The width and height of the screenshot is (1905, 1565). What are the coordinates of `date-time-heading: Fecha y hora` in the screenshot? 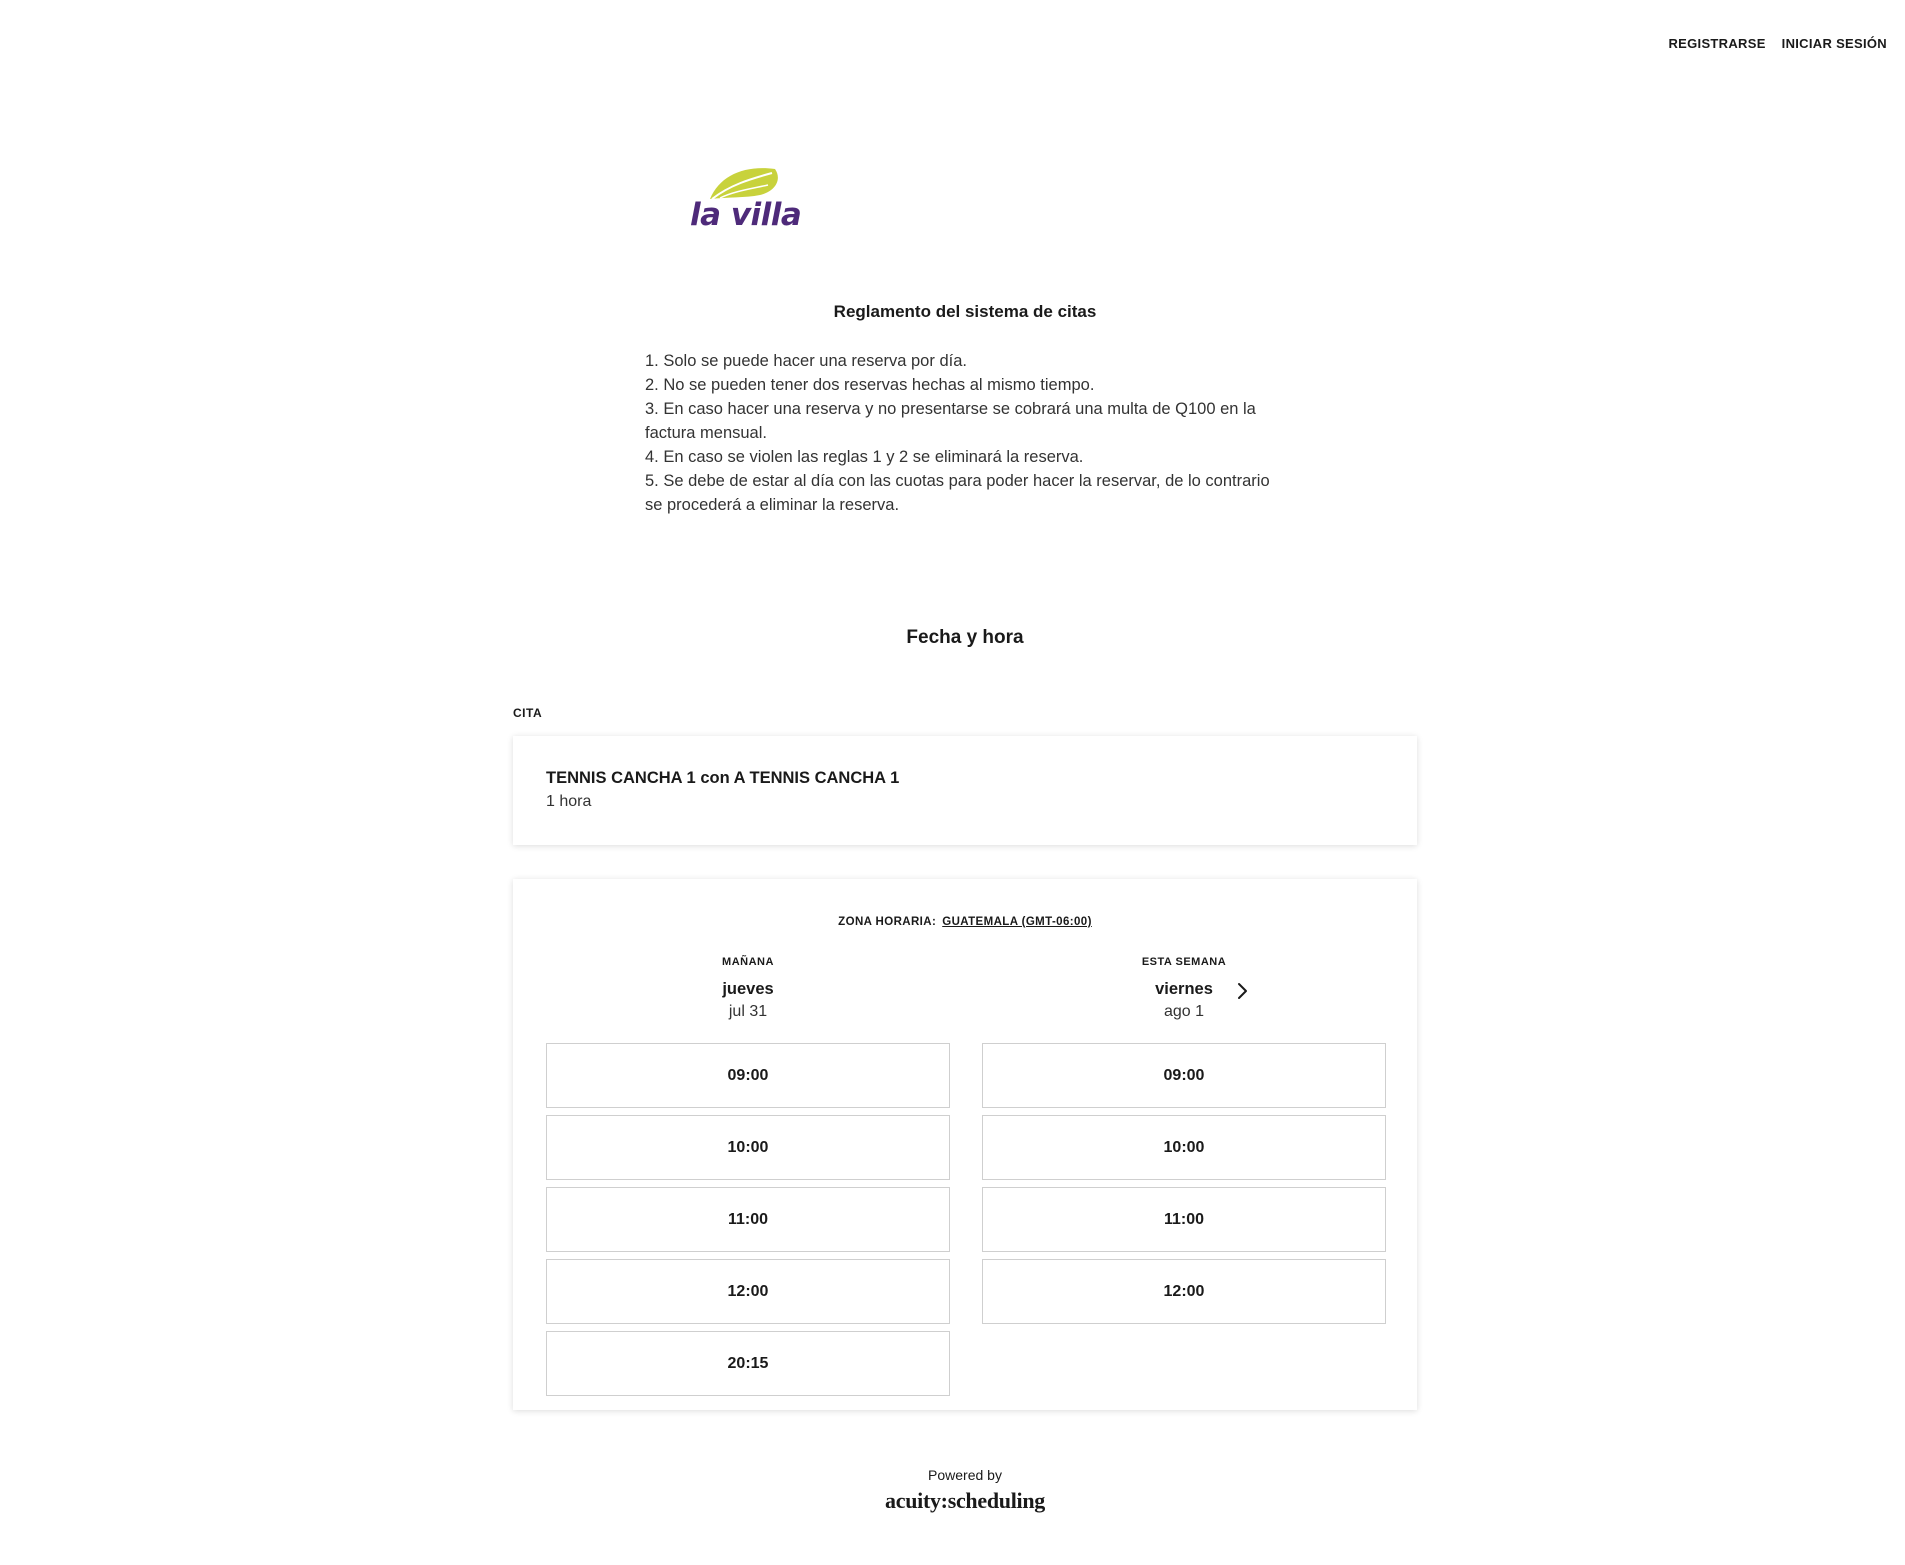 It's located at (965, 637).